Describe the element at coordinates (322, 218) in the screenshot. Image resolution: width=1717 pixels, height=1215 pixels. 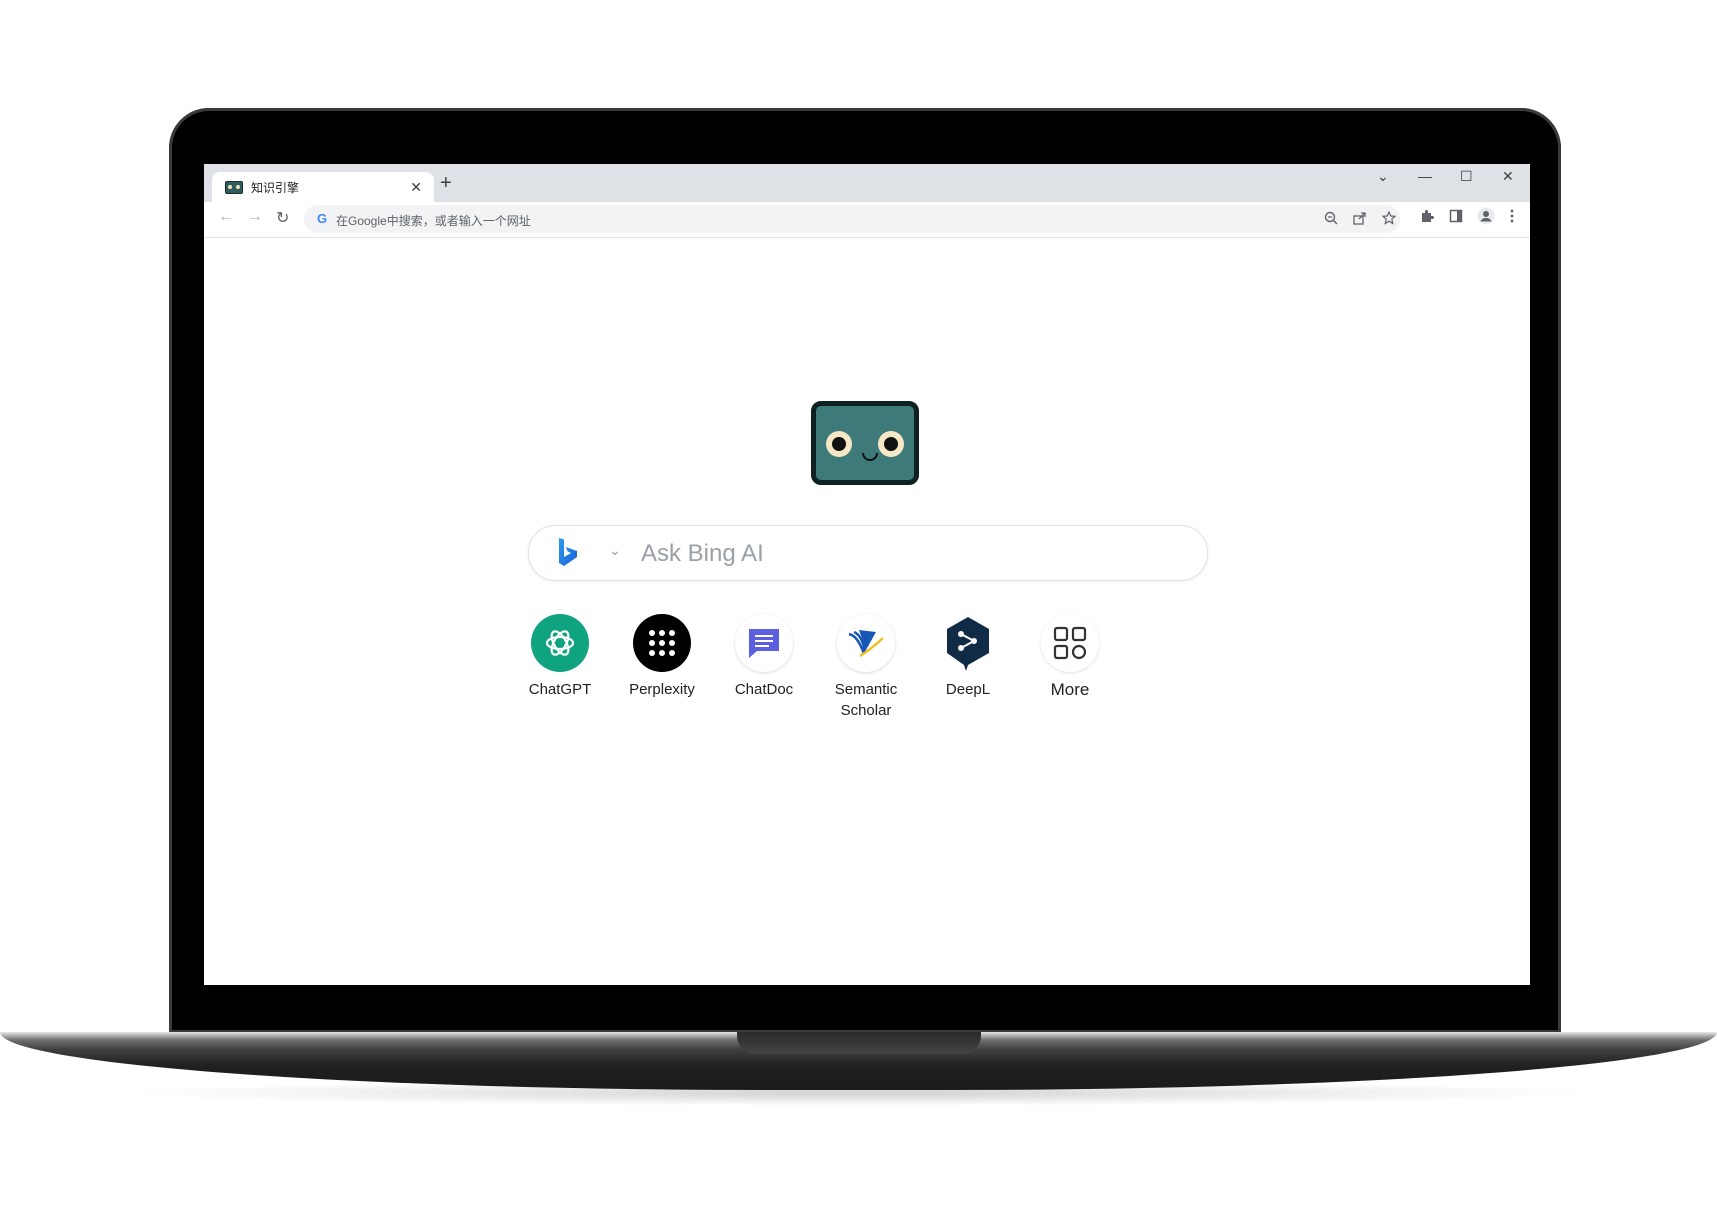
I see `google-icon: G` at that location.